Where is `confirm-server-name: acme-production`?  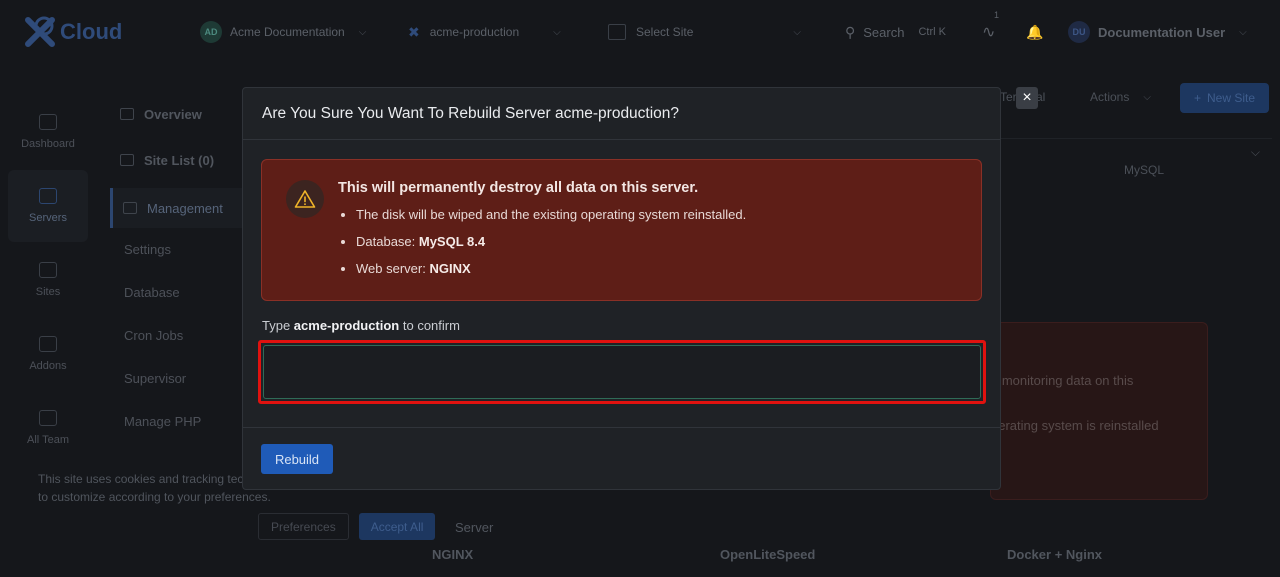 confirm-server-name: acme-production is located at coordinates (346, 325).